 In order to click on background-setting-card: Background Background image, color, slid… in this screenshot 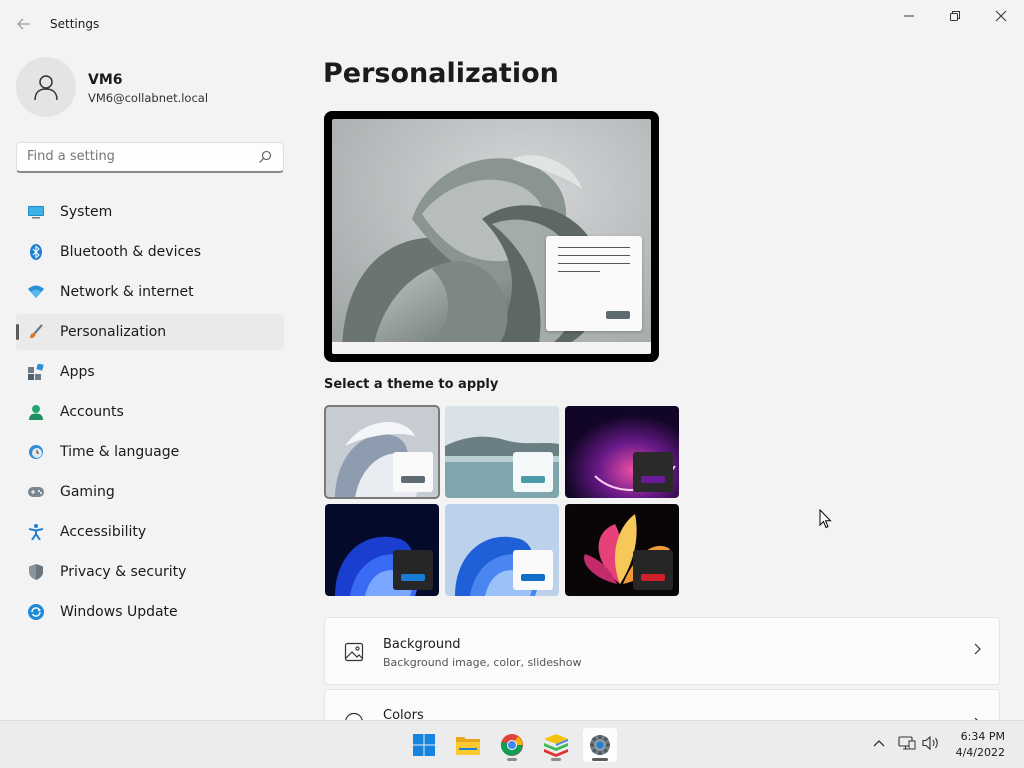, I will do `click(662, 651)`.